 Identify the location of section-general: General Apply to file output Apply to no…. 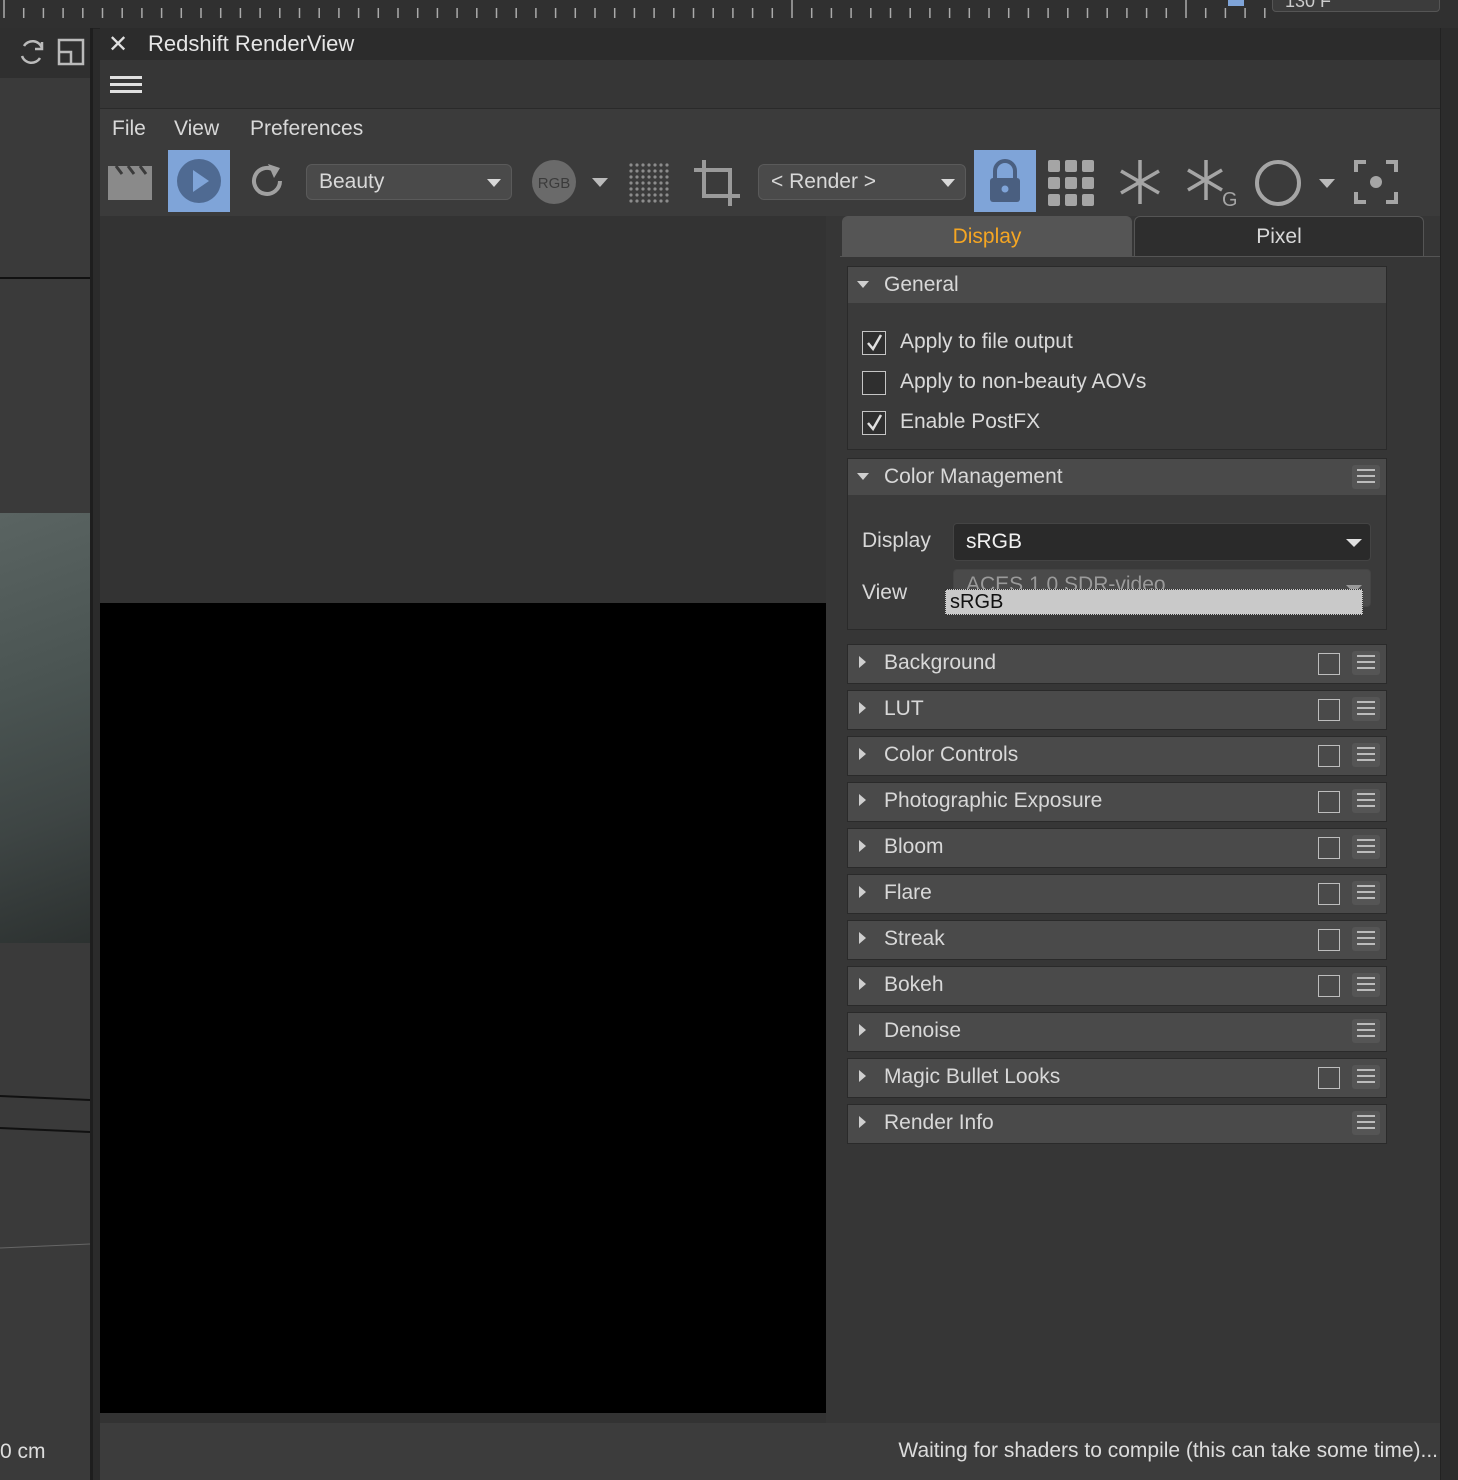
(1117, 358).